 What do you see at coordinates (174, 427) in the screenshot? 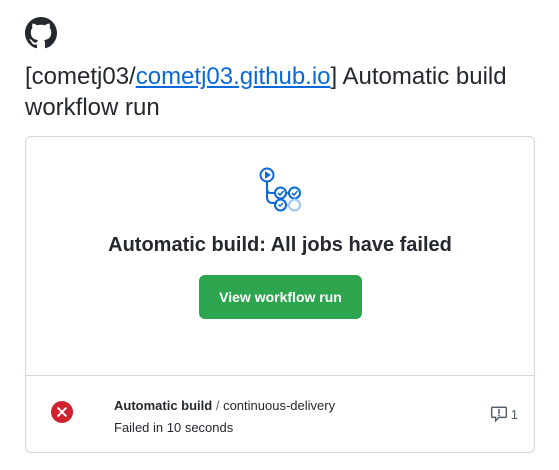
I see `job-duration: Failed in 10 seconds` at bounding box center [174, 427].